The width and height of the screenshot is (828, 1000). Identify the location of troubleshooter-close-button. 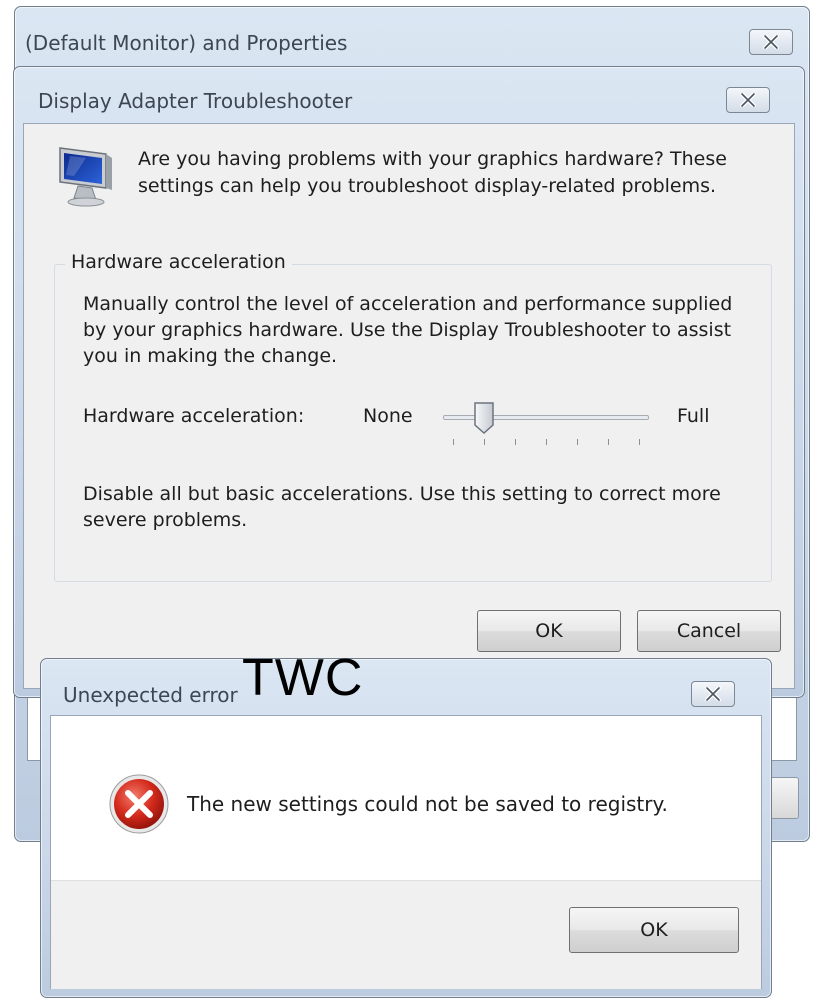
(748, 100).